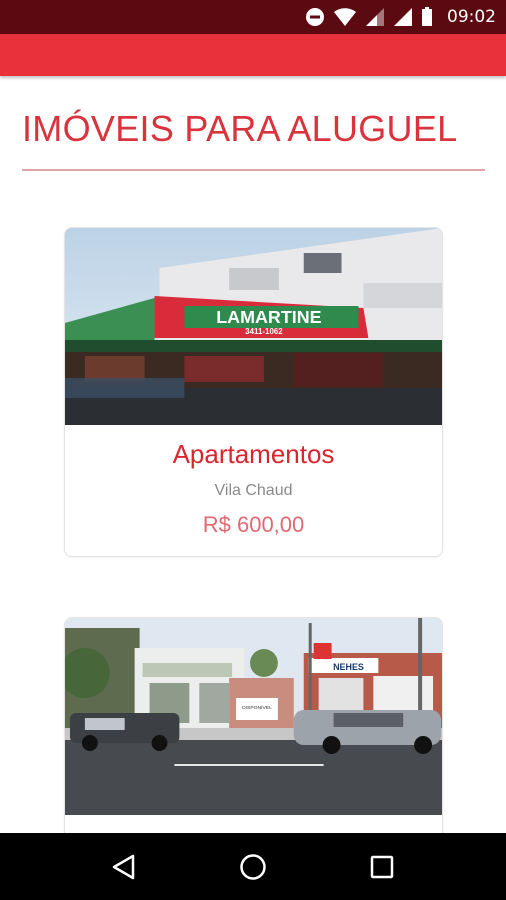 The image size is (506, 900). Describe the element at coordinates (253, 454) in the screenshot. I see `listing-type: Apartamentos` at that location.